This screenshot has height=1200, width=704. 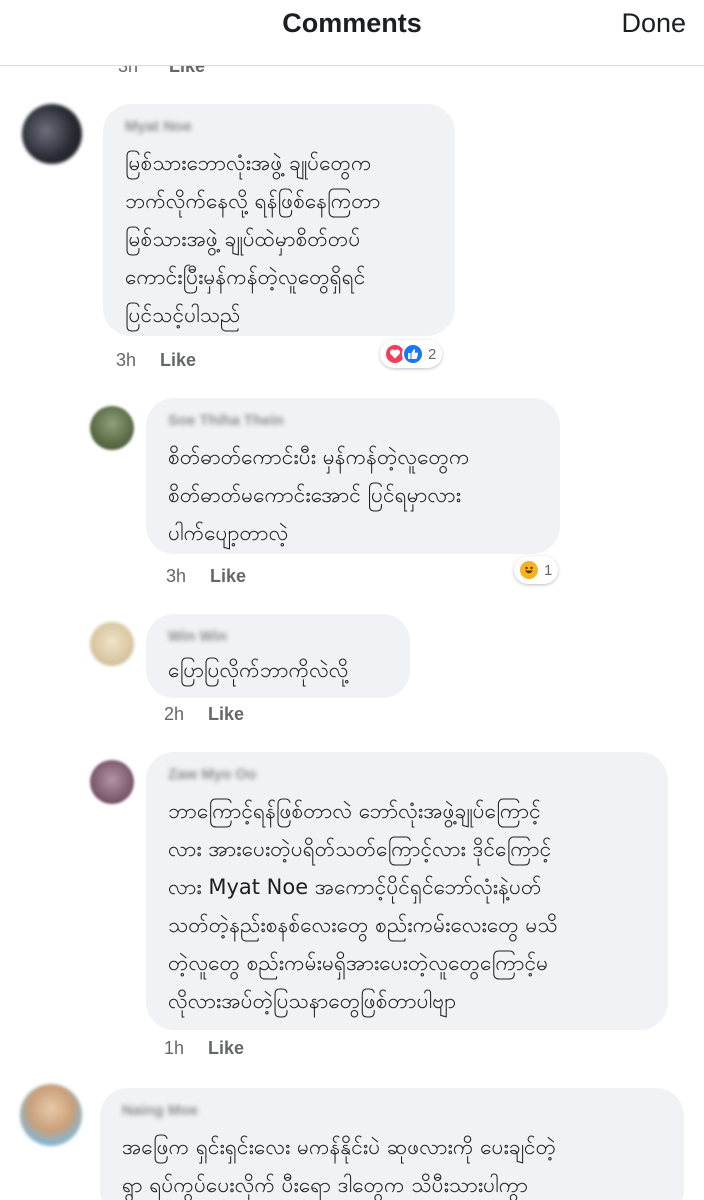 I want to click on comment-time: 2h, so click(x=174, y=714).